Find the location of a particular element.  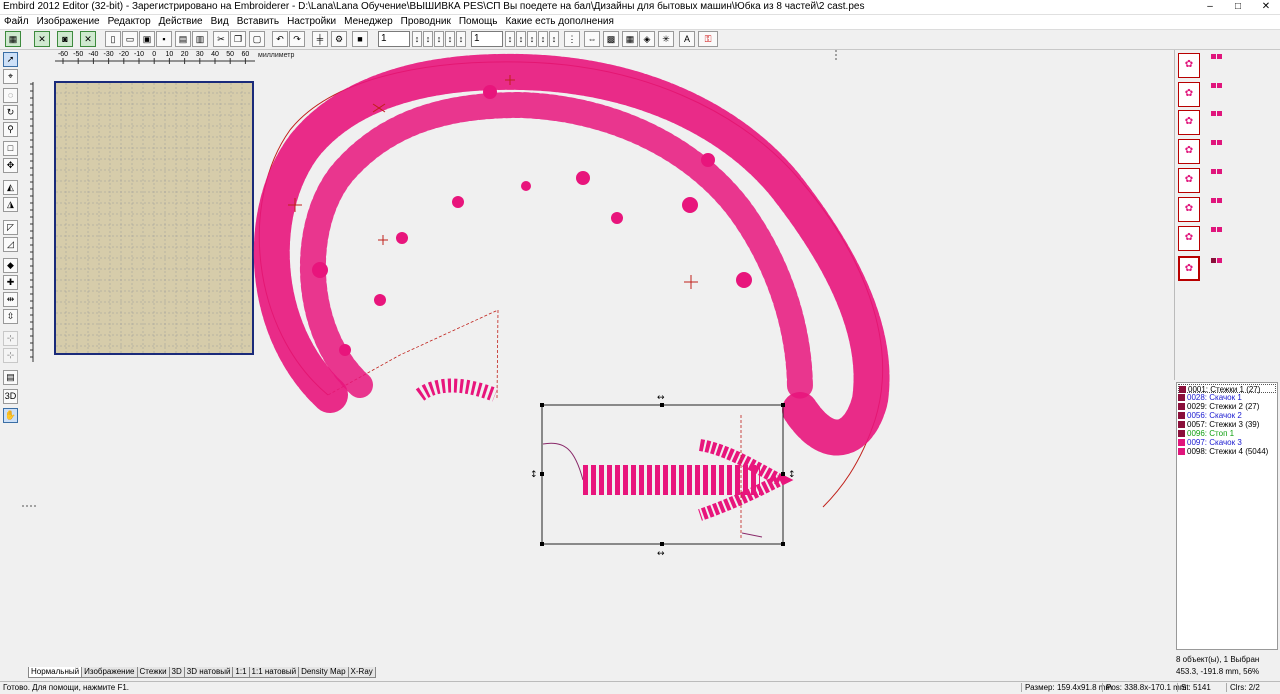

color-chip is located at coordinates (1219, 113).